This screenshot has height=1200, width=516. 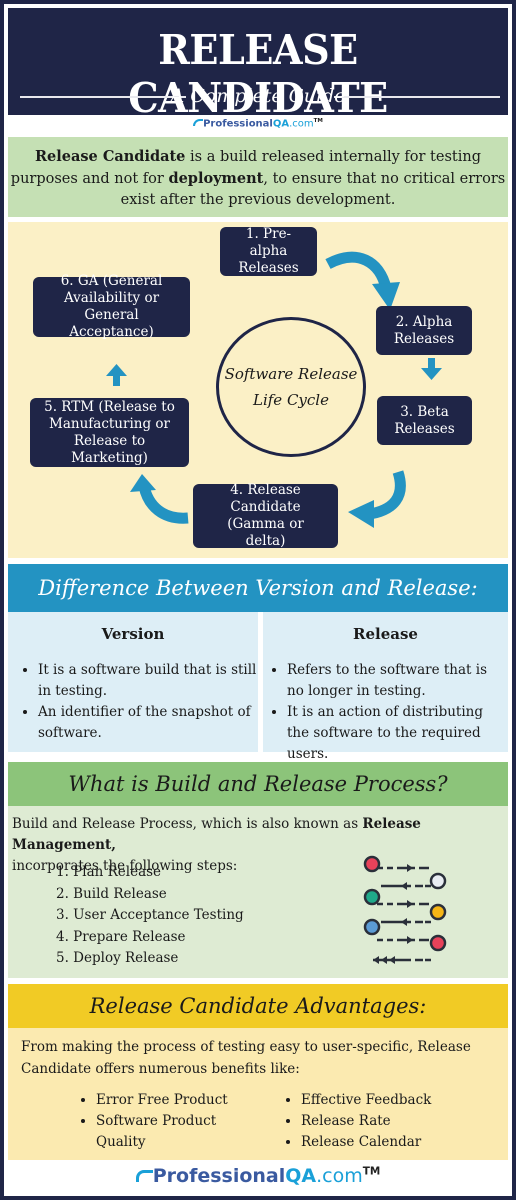 I want to click on list-item: 1. Plan Release, so click(x=109, y=872).